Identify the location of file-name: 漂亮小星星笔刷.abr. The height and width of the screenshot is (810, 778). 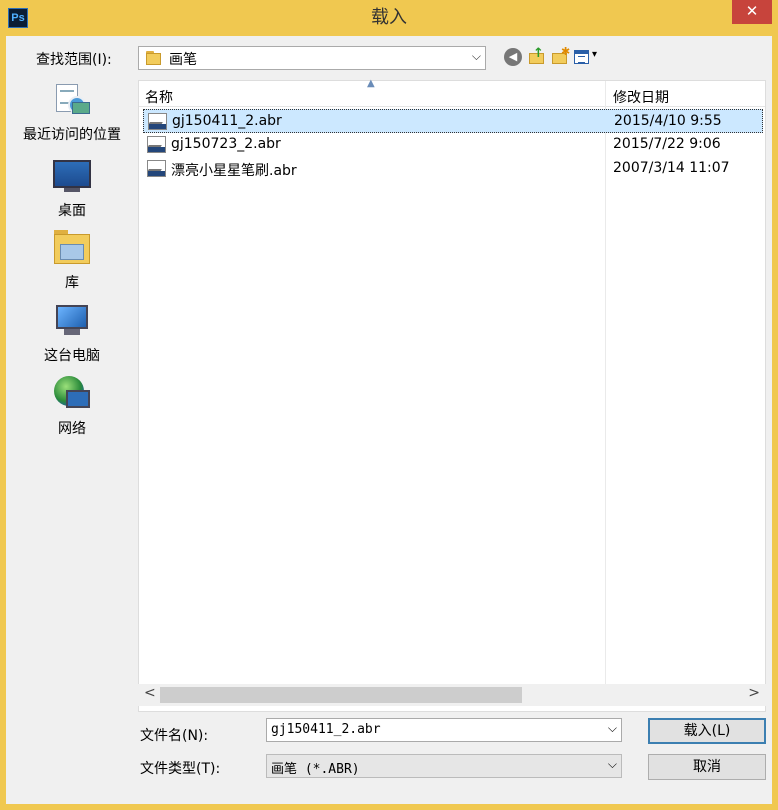
(234, 171).